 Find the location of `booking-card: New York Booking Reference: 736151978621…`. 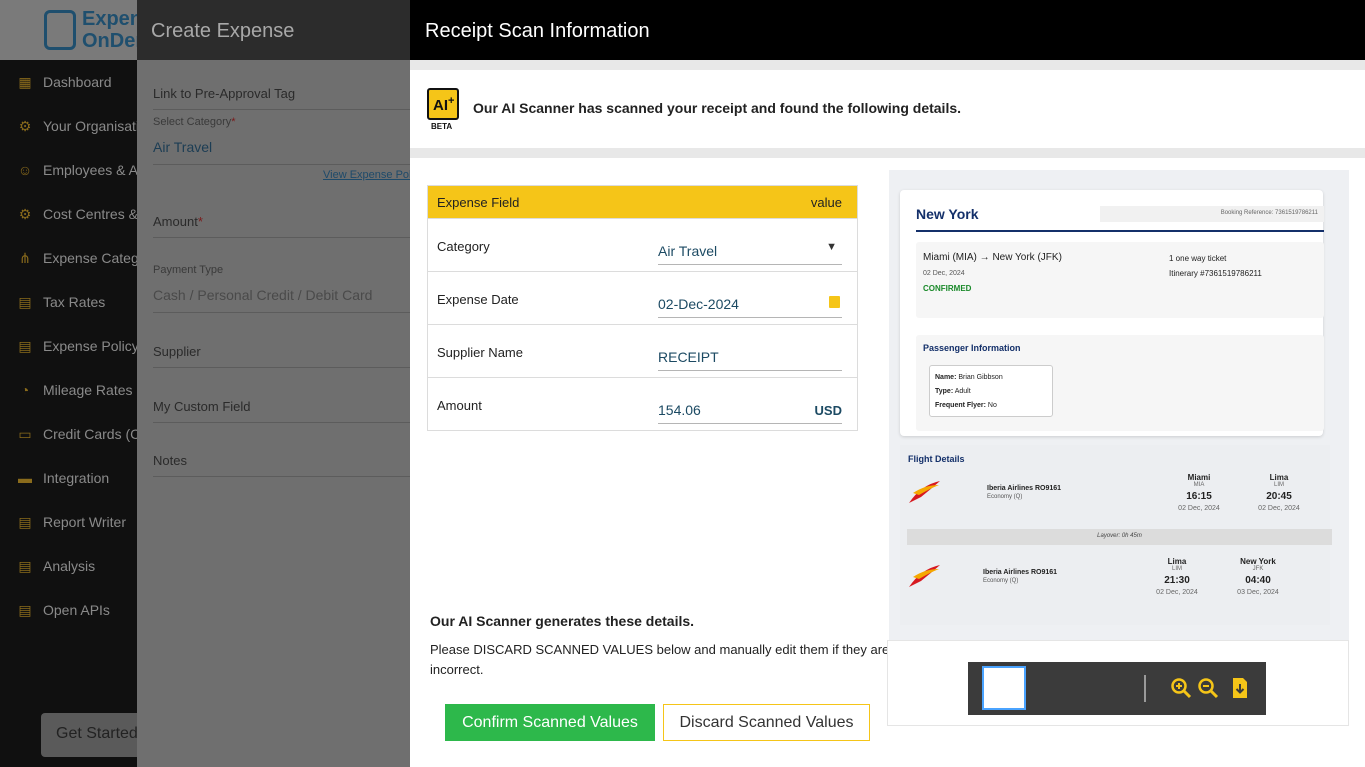

booking-card: New York Booking Reference: 736151978621… is located at coordinates (1112, 313).